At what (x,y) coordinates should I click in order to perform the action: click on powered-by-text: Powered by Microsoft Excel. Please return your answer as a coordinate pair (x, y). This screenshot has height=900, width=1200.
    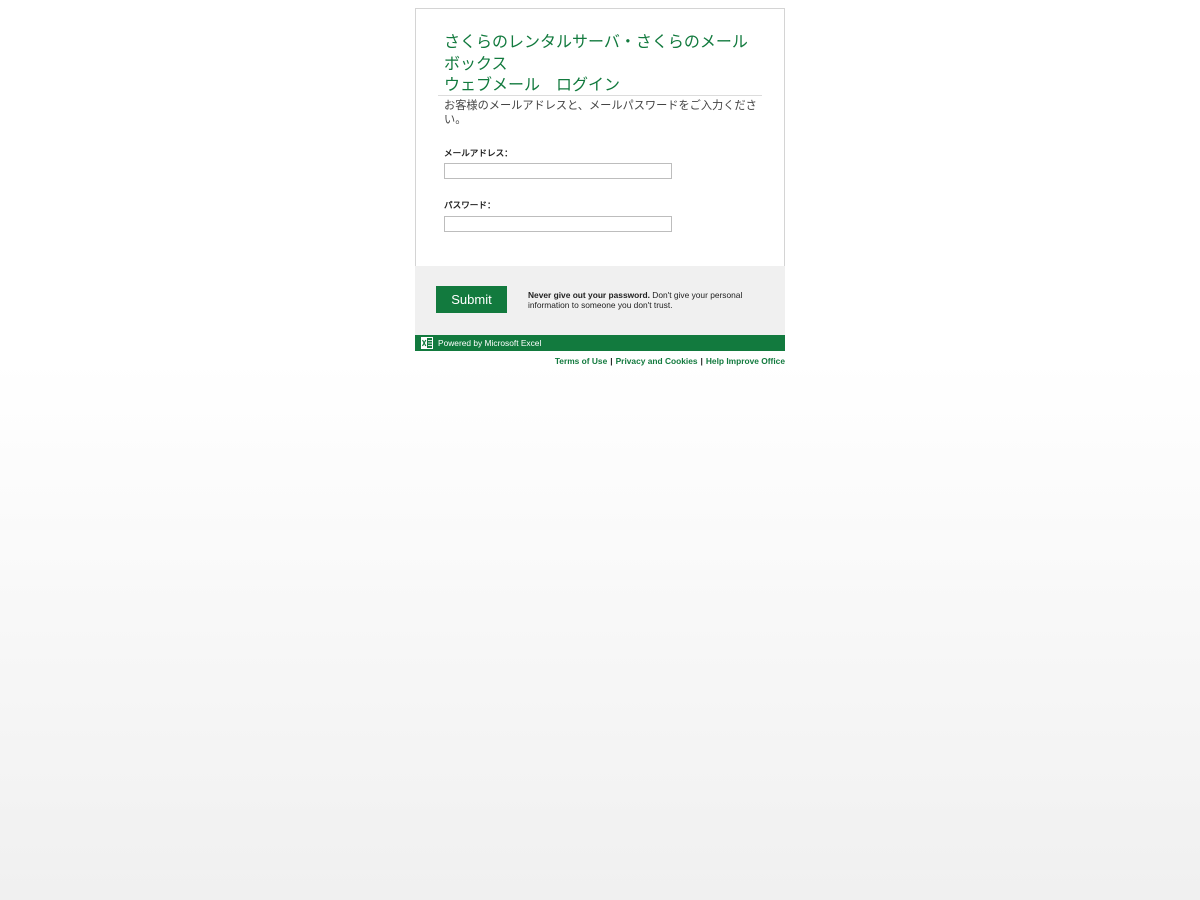
    Looking at the image, I should click on (490, 343).